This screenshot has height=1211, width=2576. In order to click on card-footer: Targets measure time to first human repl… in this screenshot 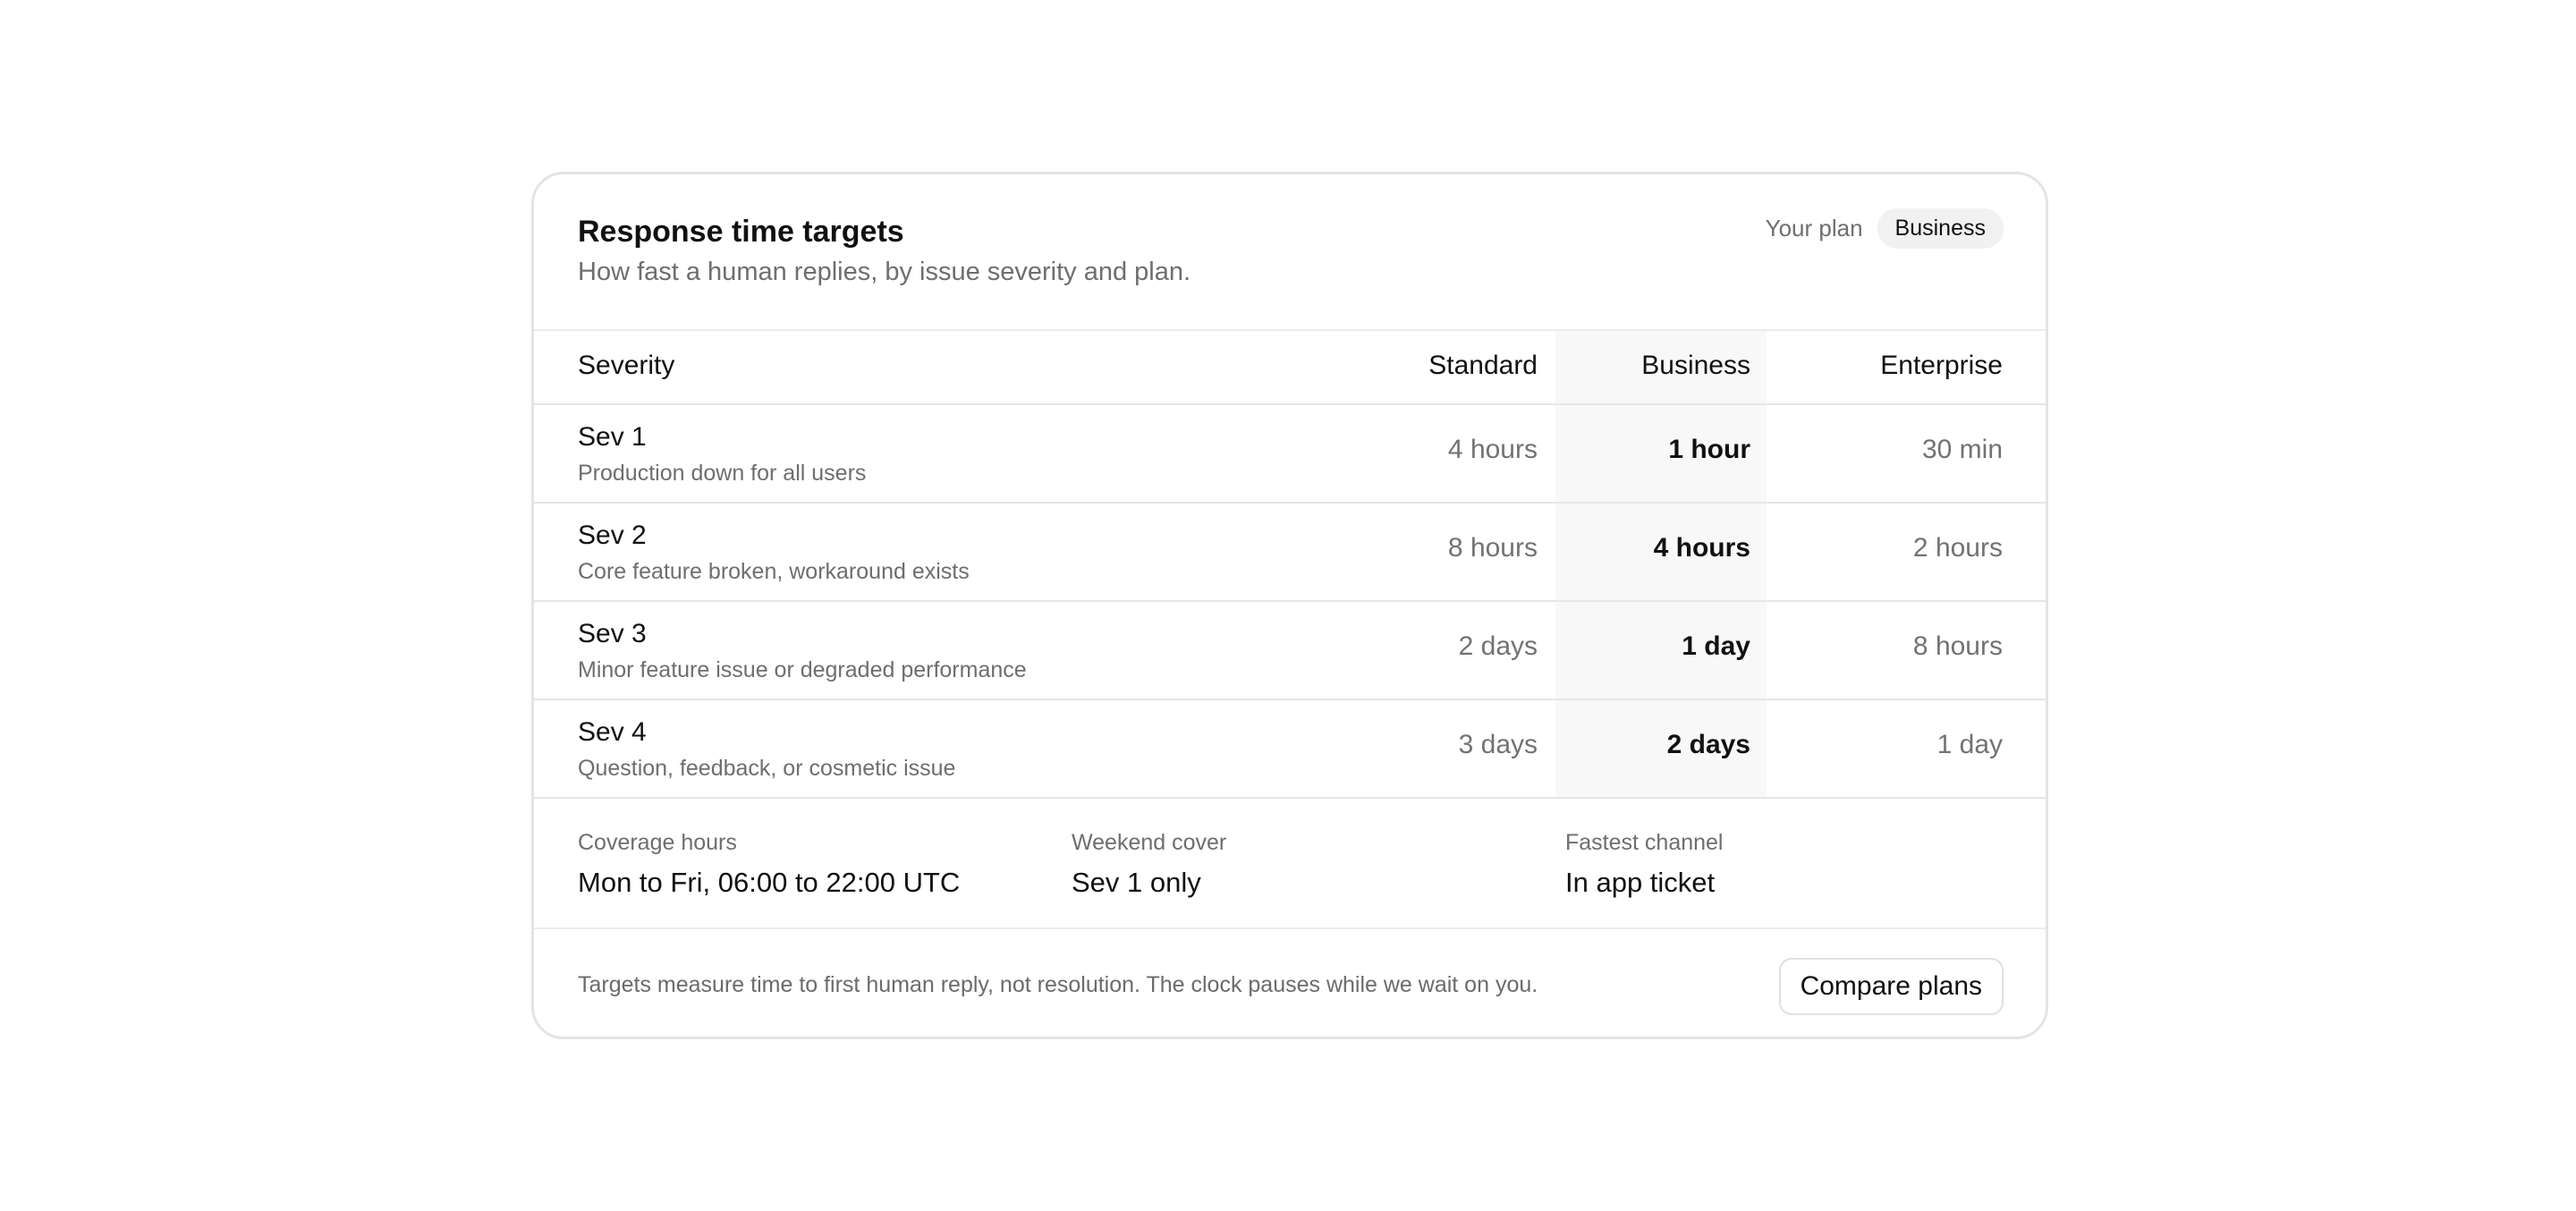, I will do `click(1290, 983)`.